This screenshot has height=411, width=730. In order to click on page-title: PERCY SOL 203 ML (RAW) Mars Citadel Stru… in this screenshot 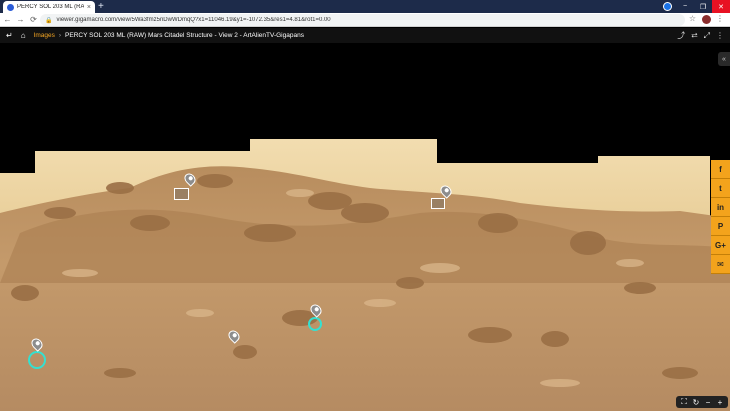, I will do `click(184, 35)`.